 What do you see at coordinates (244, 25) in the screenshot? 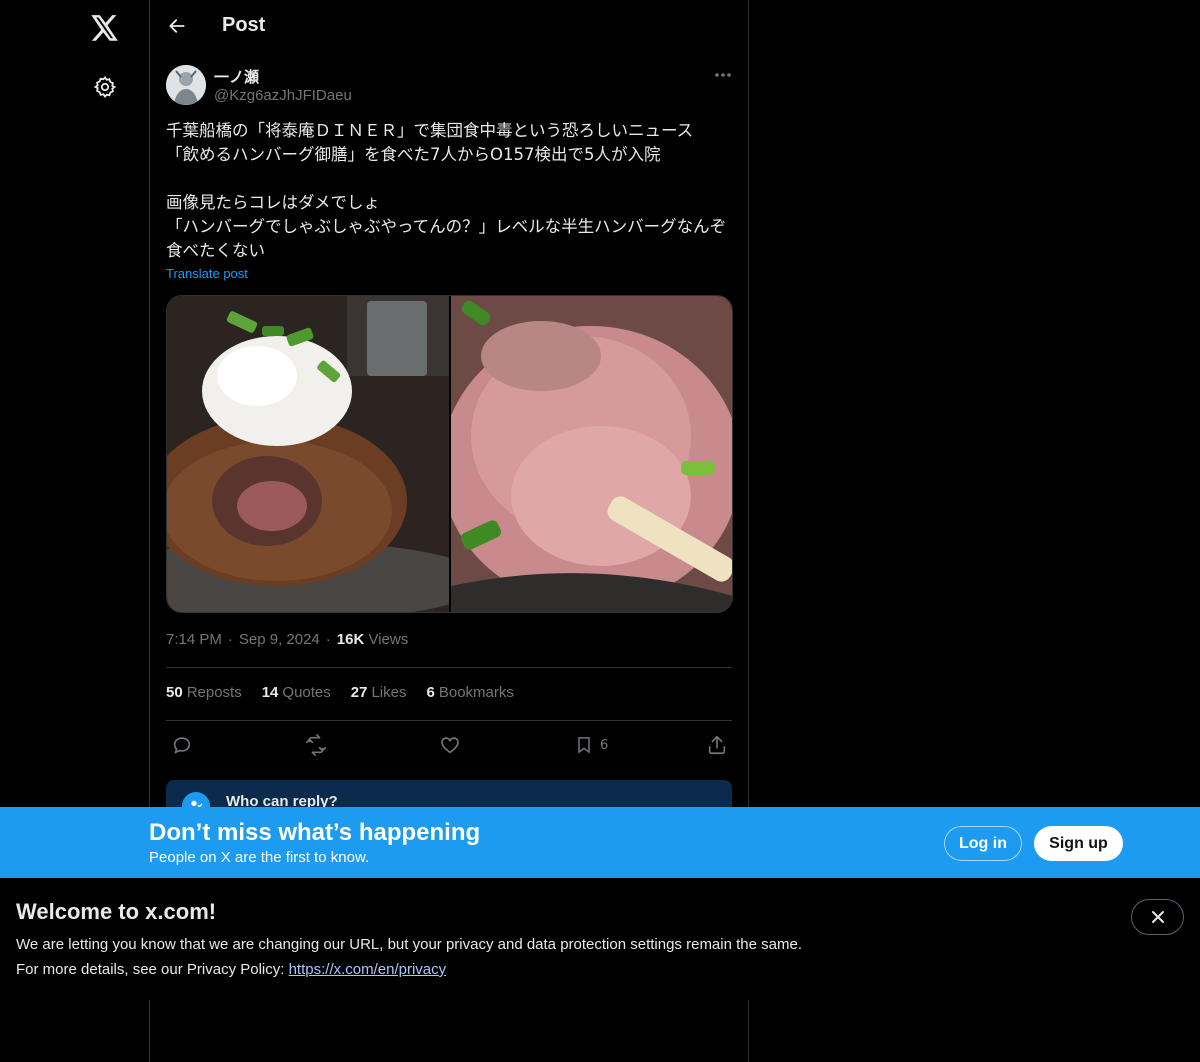
I see `page-title: Post` at bounding box center [244, 25].